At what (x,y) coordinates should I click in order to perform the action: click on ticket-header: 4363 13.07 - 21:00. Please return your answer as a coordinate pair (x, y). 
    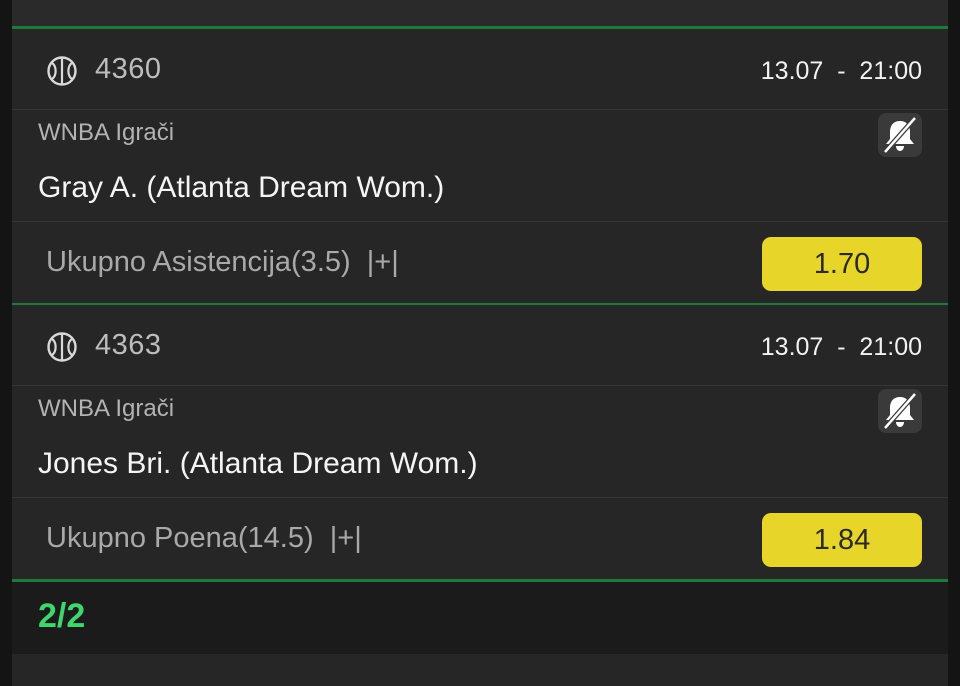
    Looking at the image, I should click on (480, 345).